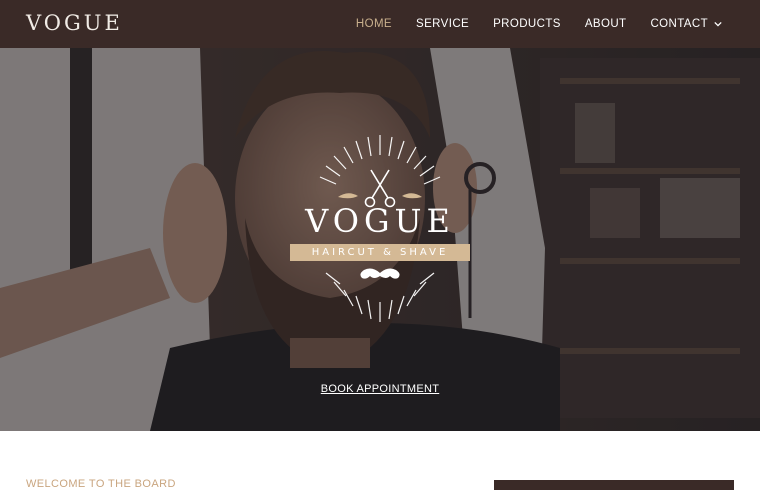  What do you see at coordinates (718, 24) in the screenshot?
I see `chevron-down-icon` at bounding box center [718, 24].